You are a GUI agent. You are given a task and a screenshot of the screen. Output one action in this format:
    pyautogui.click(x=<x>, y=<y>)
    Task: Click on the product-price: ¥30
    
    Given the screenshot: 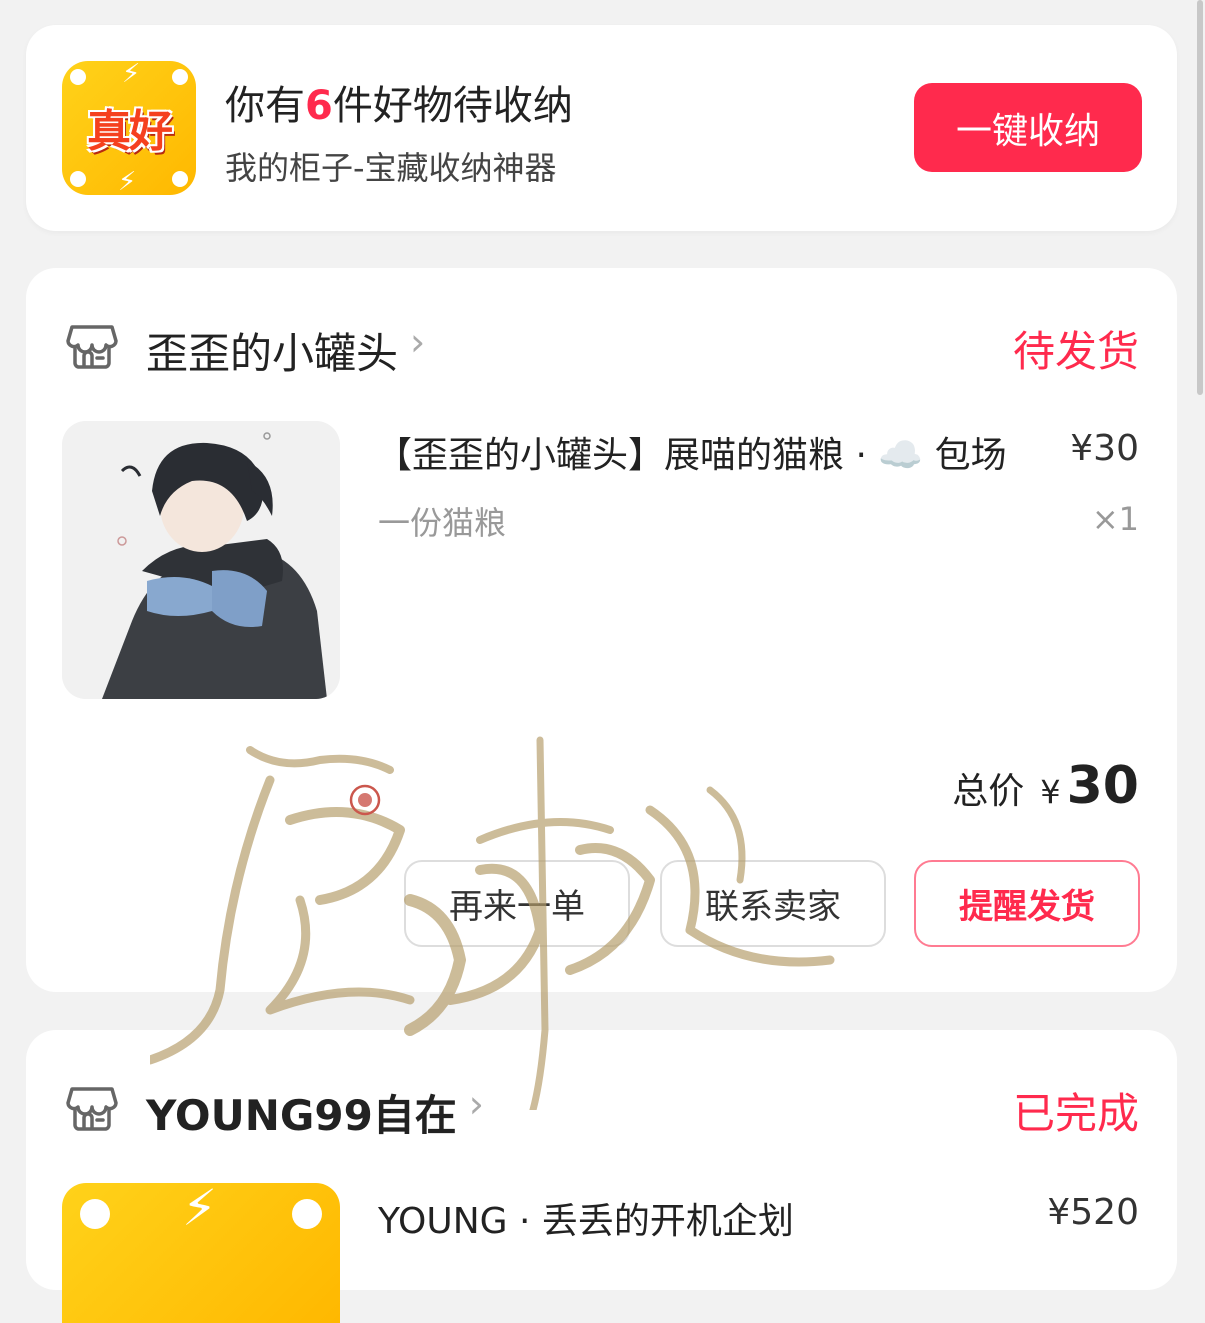 What is the action you would take?
    pyautogui.click(x=1104, y=448)
    